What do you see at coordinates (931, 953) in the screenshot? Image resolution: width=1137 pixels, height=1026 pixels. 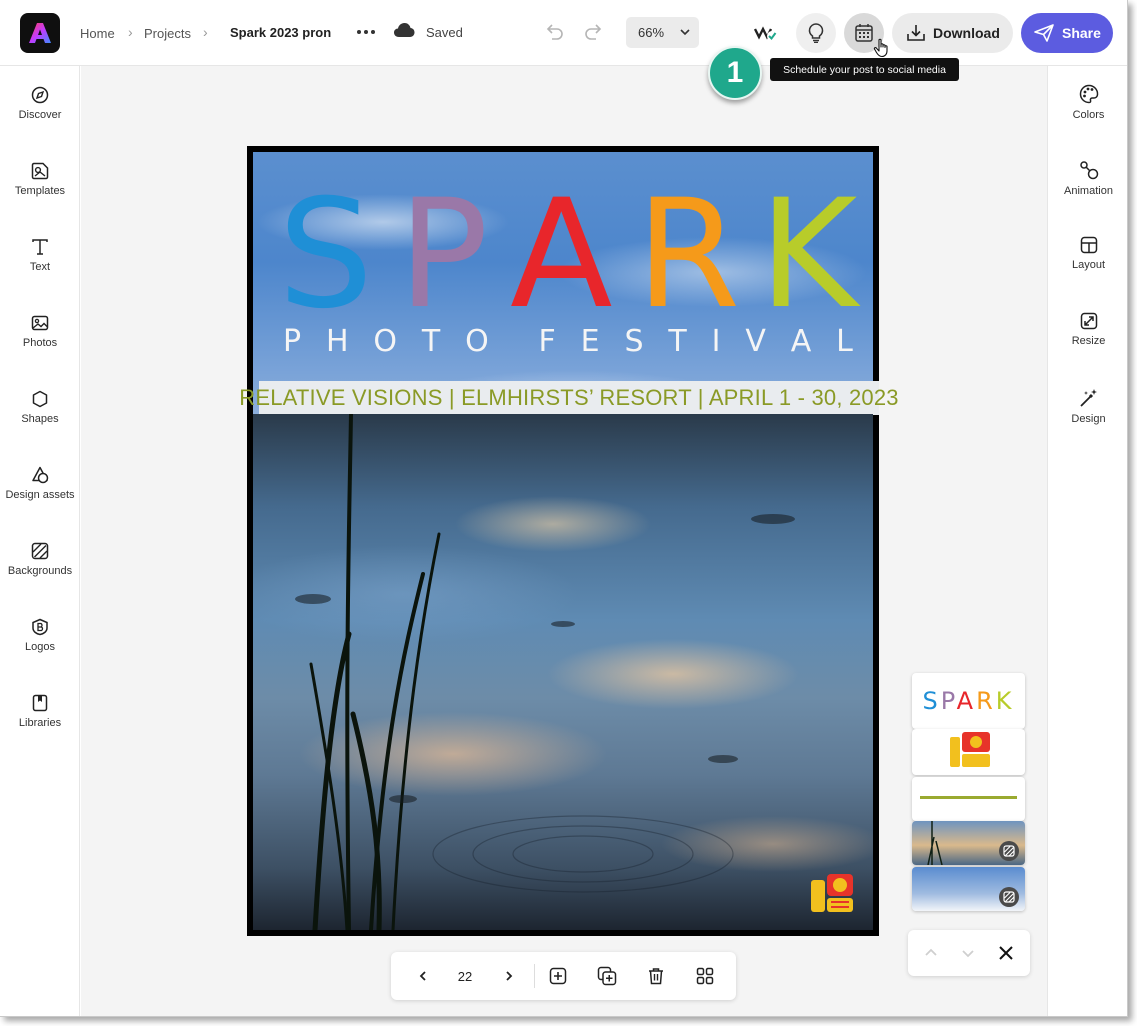 I see `chevron-up-icon` at bounding box center [931, 953].